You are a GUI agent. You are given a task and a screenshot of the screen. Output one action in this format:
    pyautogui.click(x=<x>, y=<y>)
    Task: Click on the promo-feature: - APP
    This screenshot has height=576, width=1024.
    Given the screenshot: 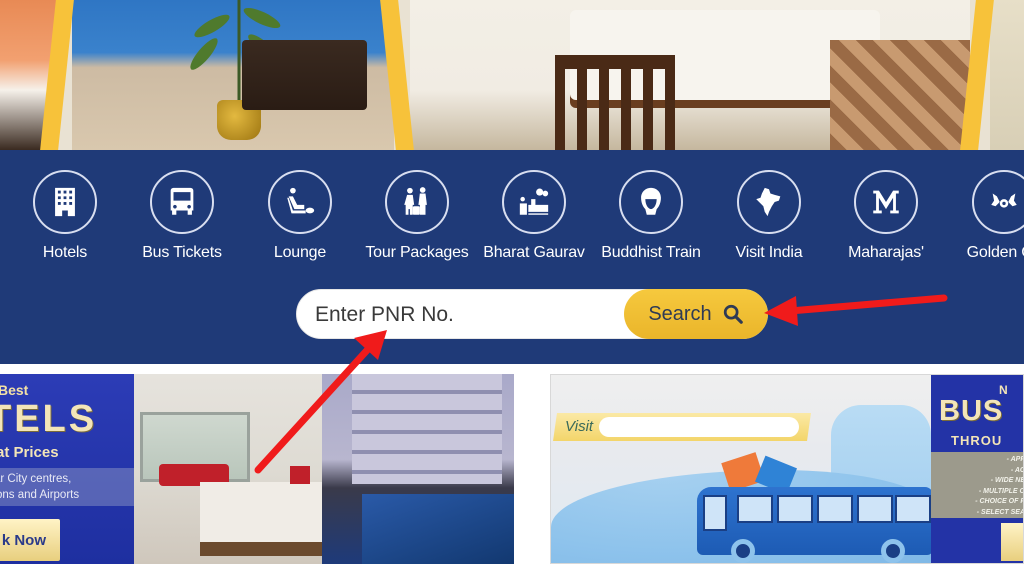 What is the action you would take?
    pyautogui.click(x=1015, y=459)
    